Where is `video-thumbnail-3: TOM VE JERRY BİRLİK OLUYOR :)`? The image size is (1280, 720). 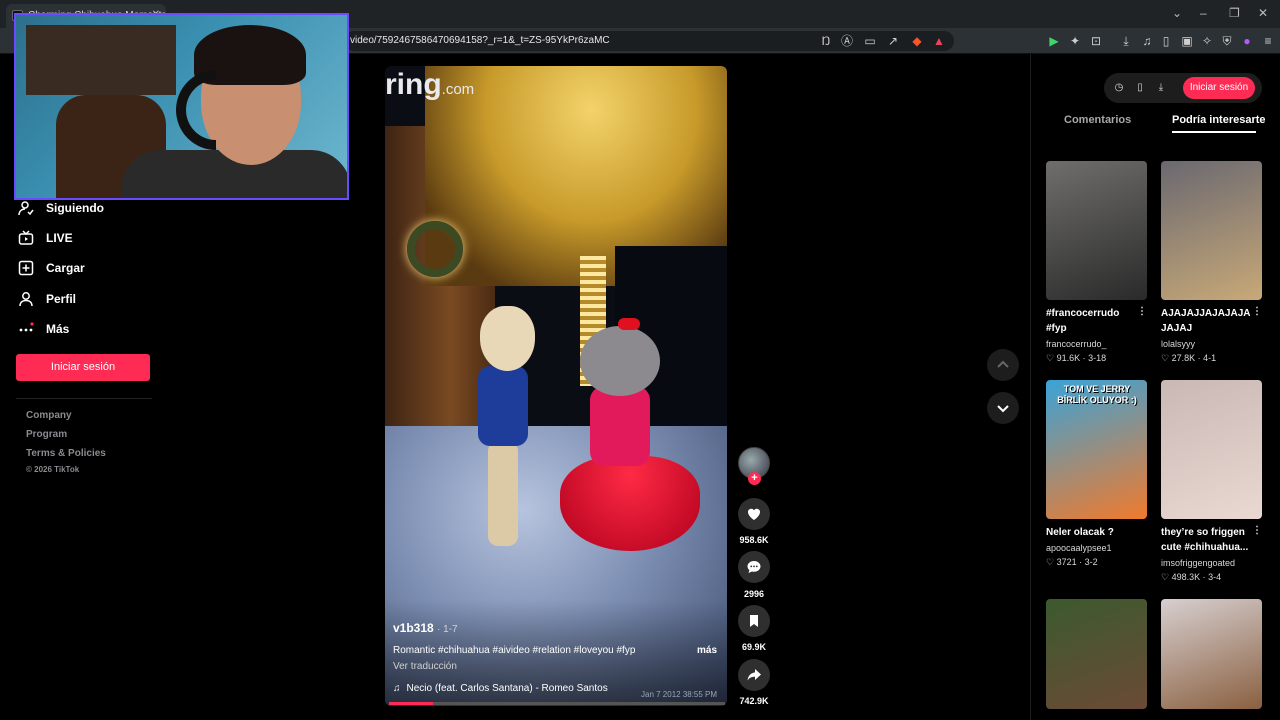 video-thumbnail-3: TOM VE JERRY BİRLİK OLUYOR :) is located at coordinates (1096, 449).